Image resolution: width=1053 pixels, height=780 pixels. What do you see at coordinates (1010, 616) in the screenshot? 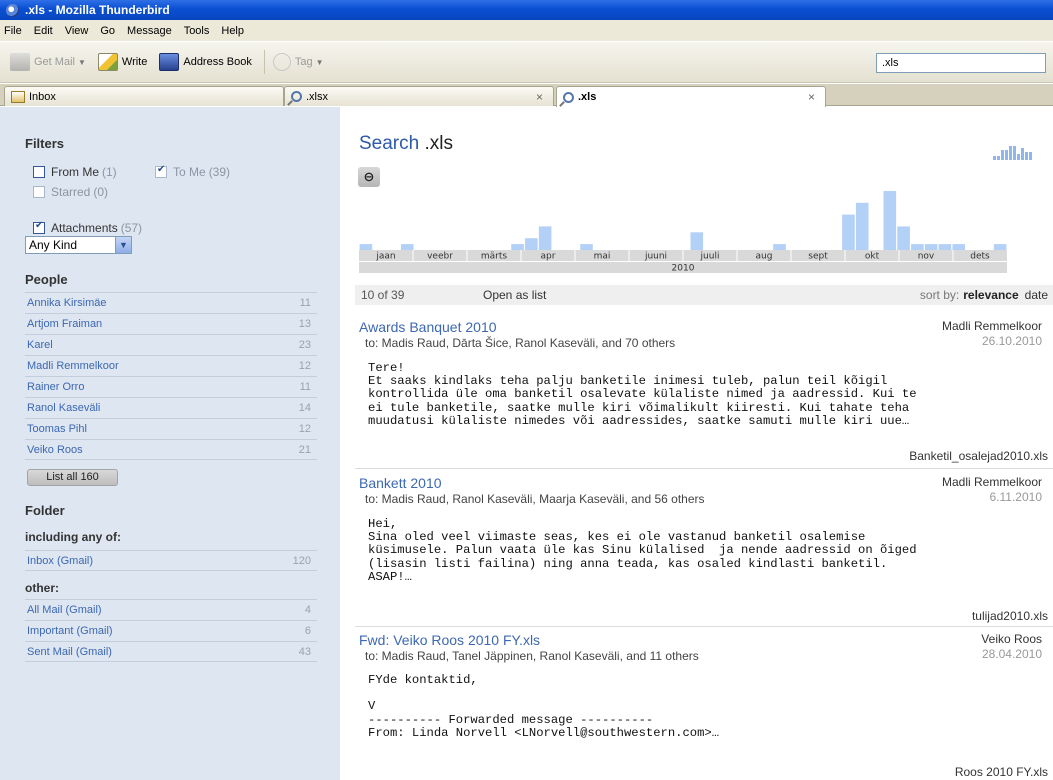
I see `attachment-name: tulijad2010.xls` at bounding box center [1010, 616].